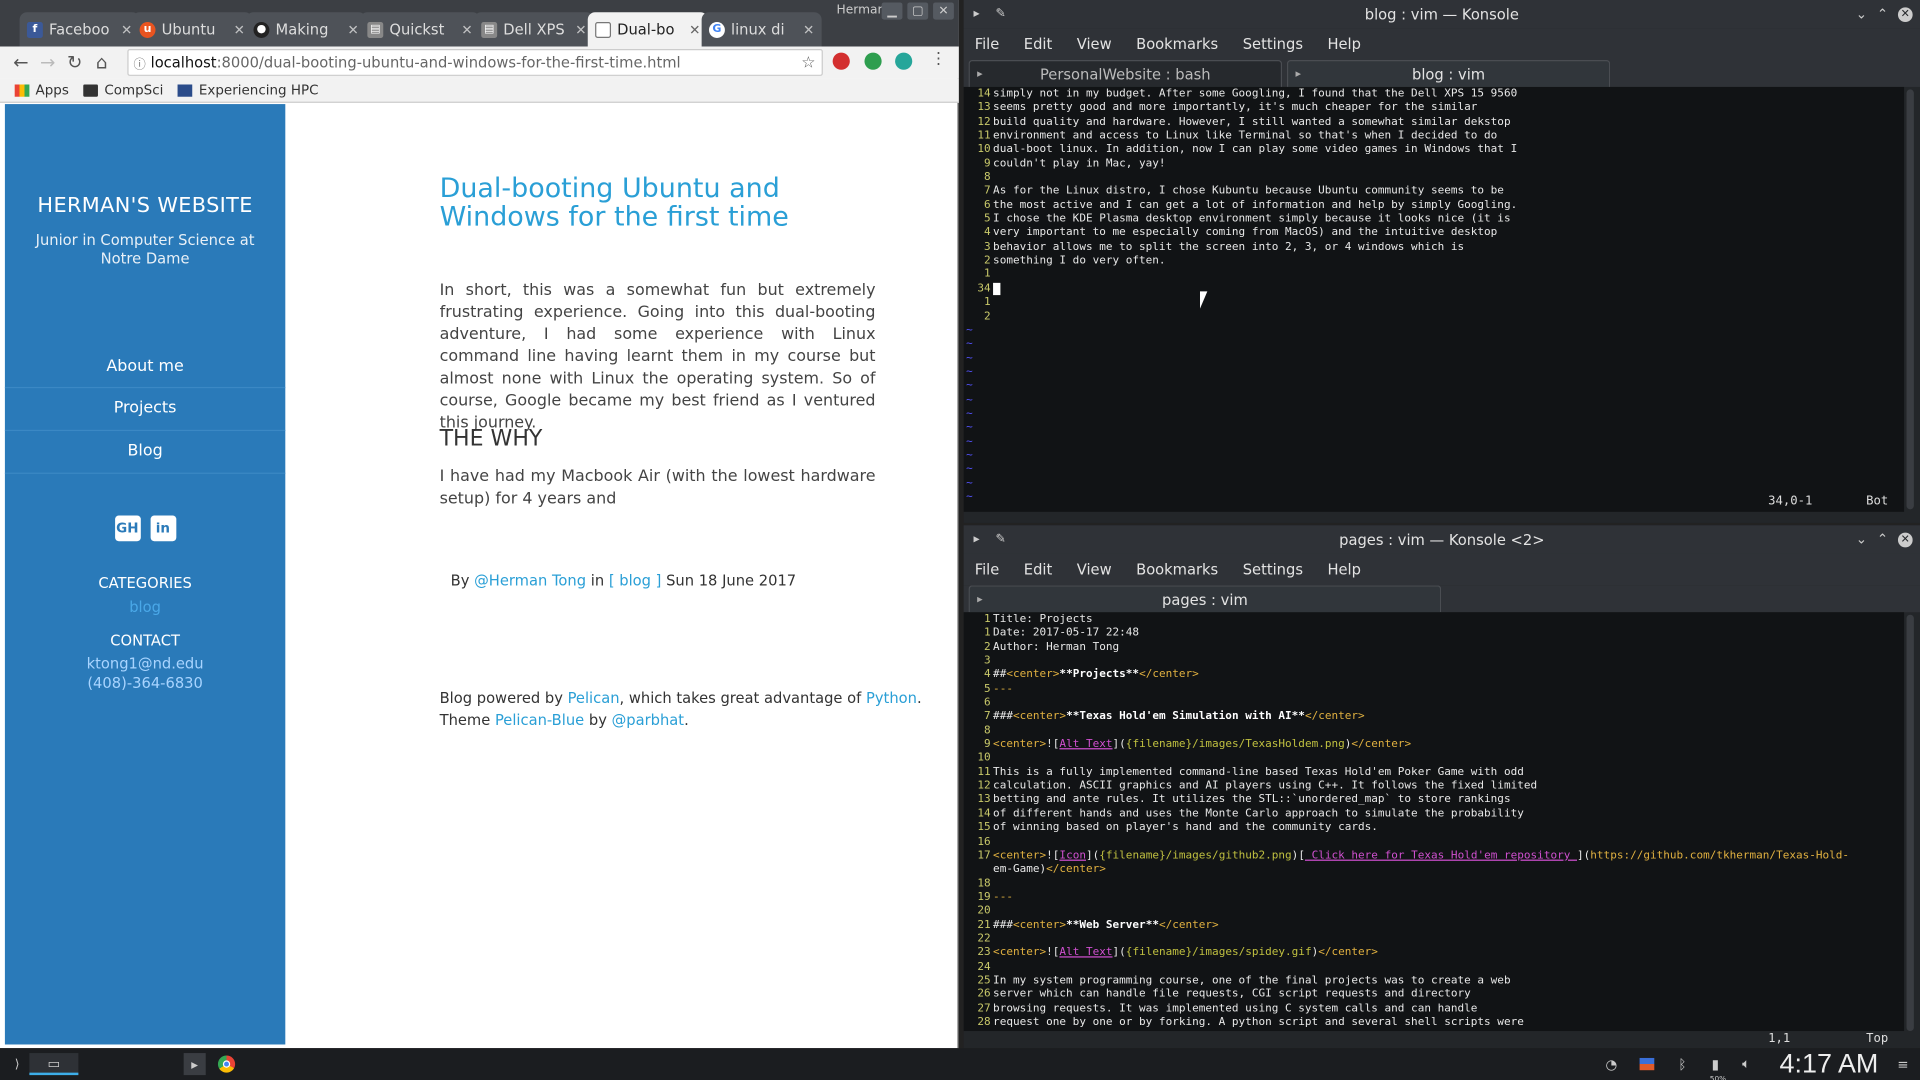 Image resolution: width=1920 pixels, height=1080 pixels. Describe the element at coordinates (647, 29) in the screenshot. I see `browser-tab-dualboot: Dual-bo ✕` at that location.